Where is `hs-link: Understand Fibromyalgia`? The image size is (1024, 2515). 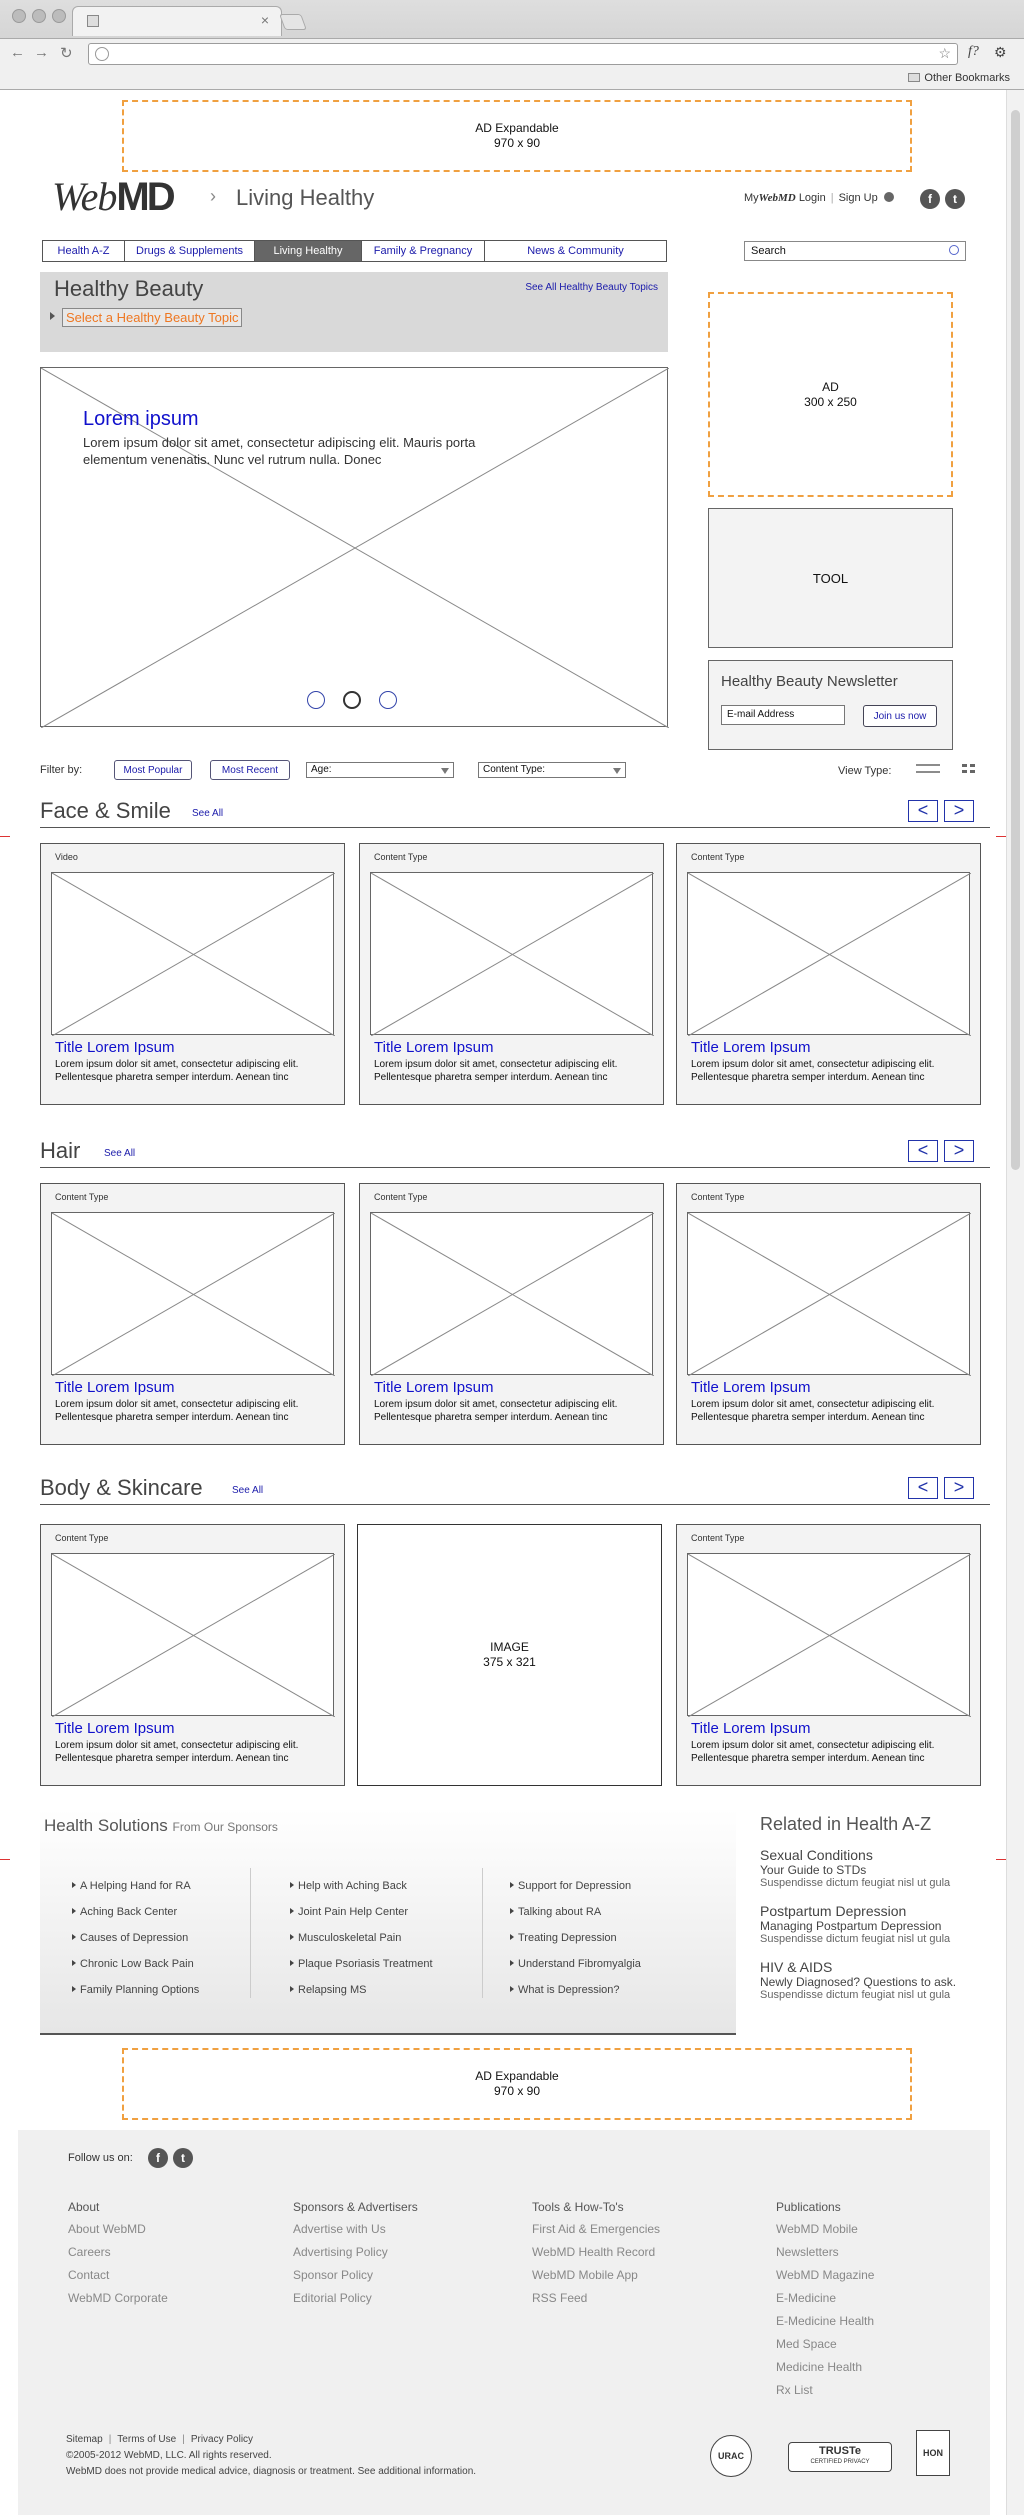
hs-link: Understand Fibromyalgia is located at coordinates (575, 1964).